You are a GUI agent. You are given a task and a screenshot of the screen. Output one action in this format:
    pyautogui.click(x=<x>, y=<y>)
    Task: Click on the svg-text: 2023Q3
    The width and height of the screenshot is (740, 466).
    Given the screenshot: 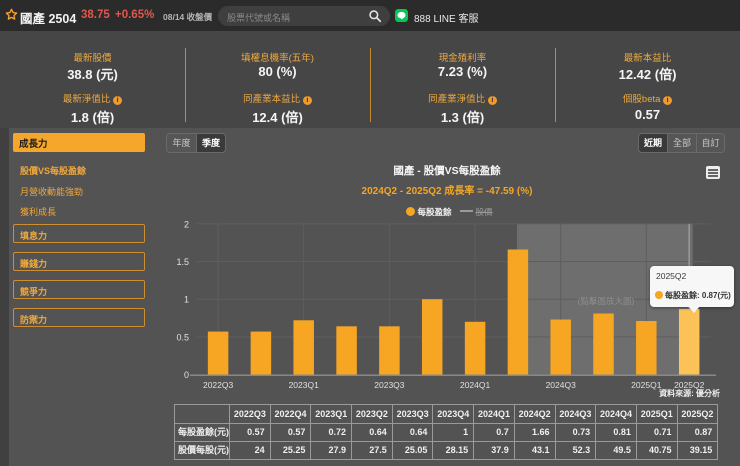 What is the action you would take?
    pyautogui.click(x=389, y=385)
    